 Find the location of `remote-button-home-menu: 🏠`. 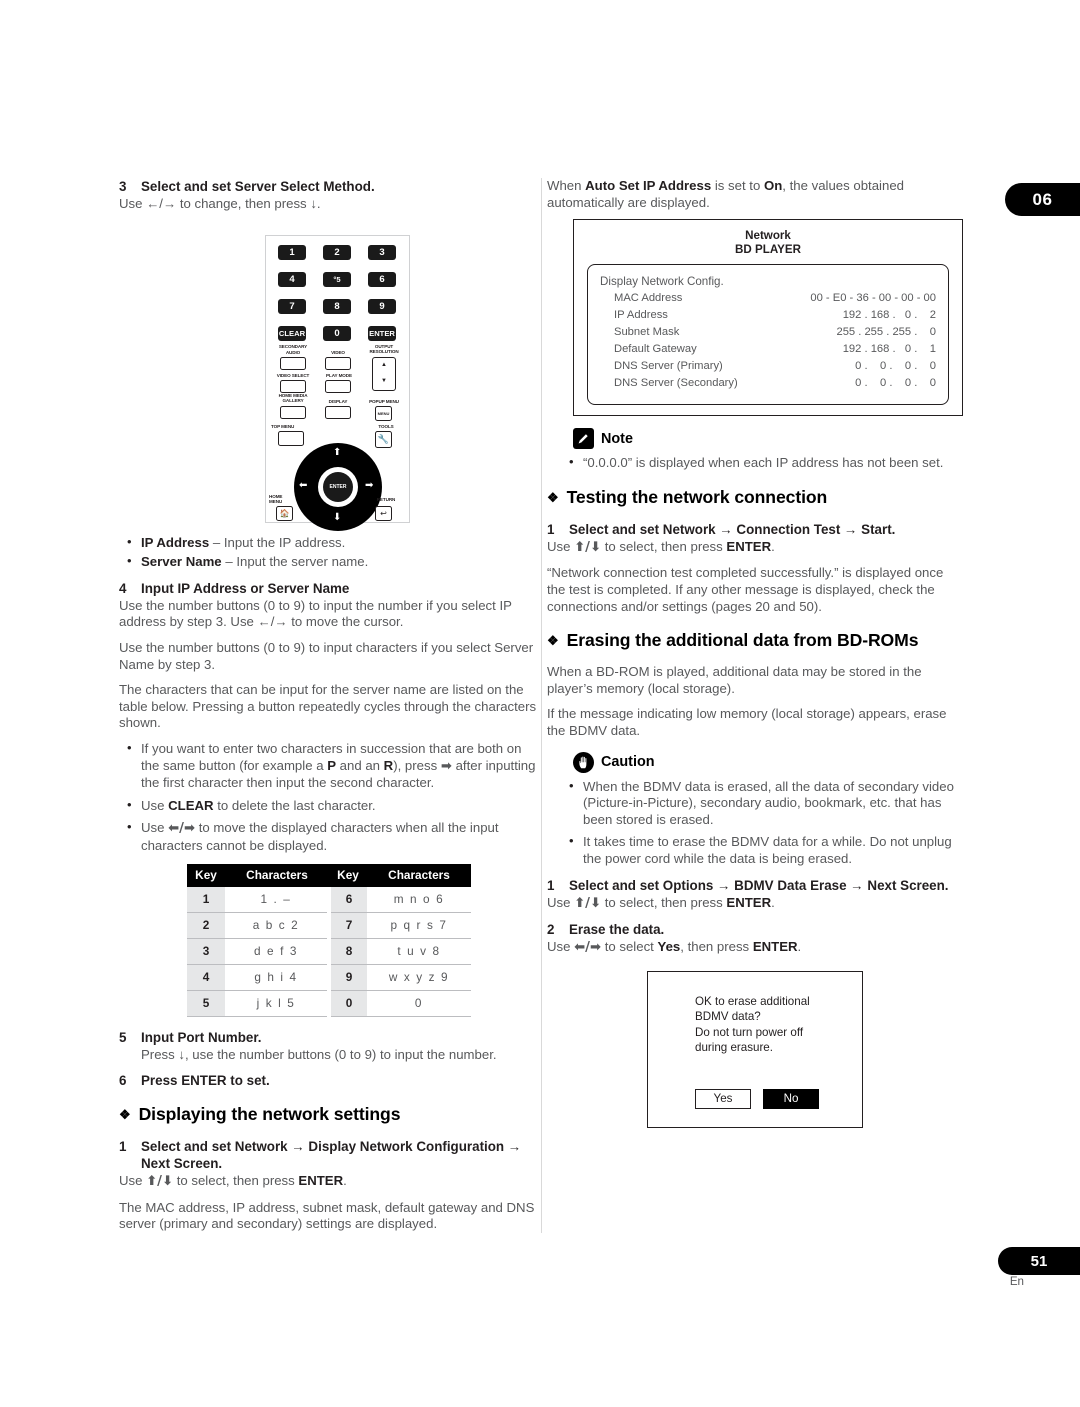

remote-button-home-menu: 🏠 is located at coordinates (284, 513).